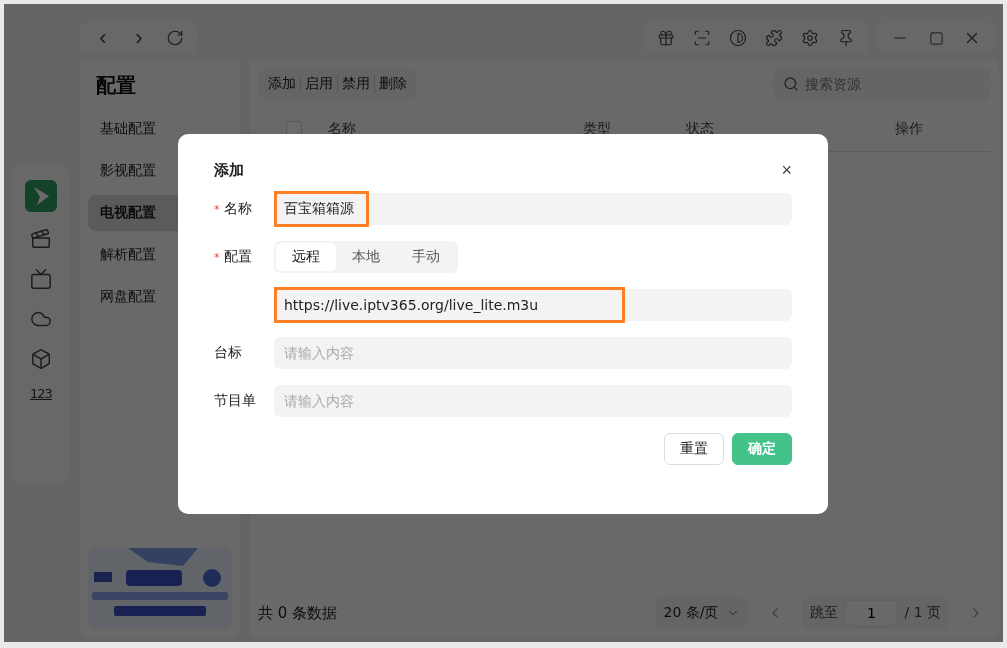  What do you see at coordinates (298, 613) in the screenshot?
I see `total-count: 共 0 条数据` at bounding box center [298, 613].